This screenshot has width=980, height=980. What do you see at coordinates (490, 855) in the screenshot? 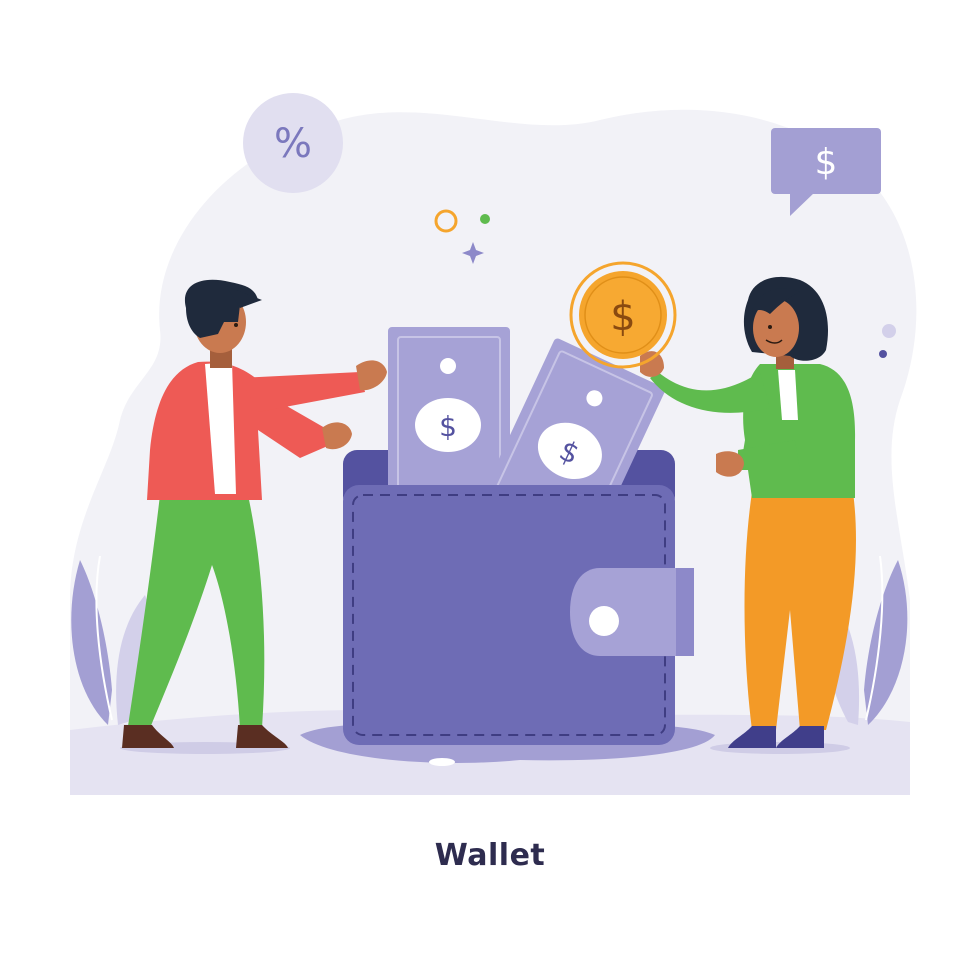
I see `illustration-caption: Wallet` at bounding box center [490, 855].